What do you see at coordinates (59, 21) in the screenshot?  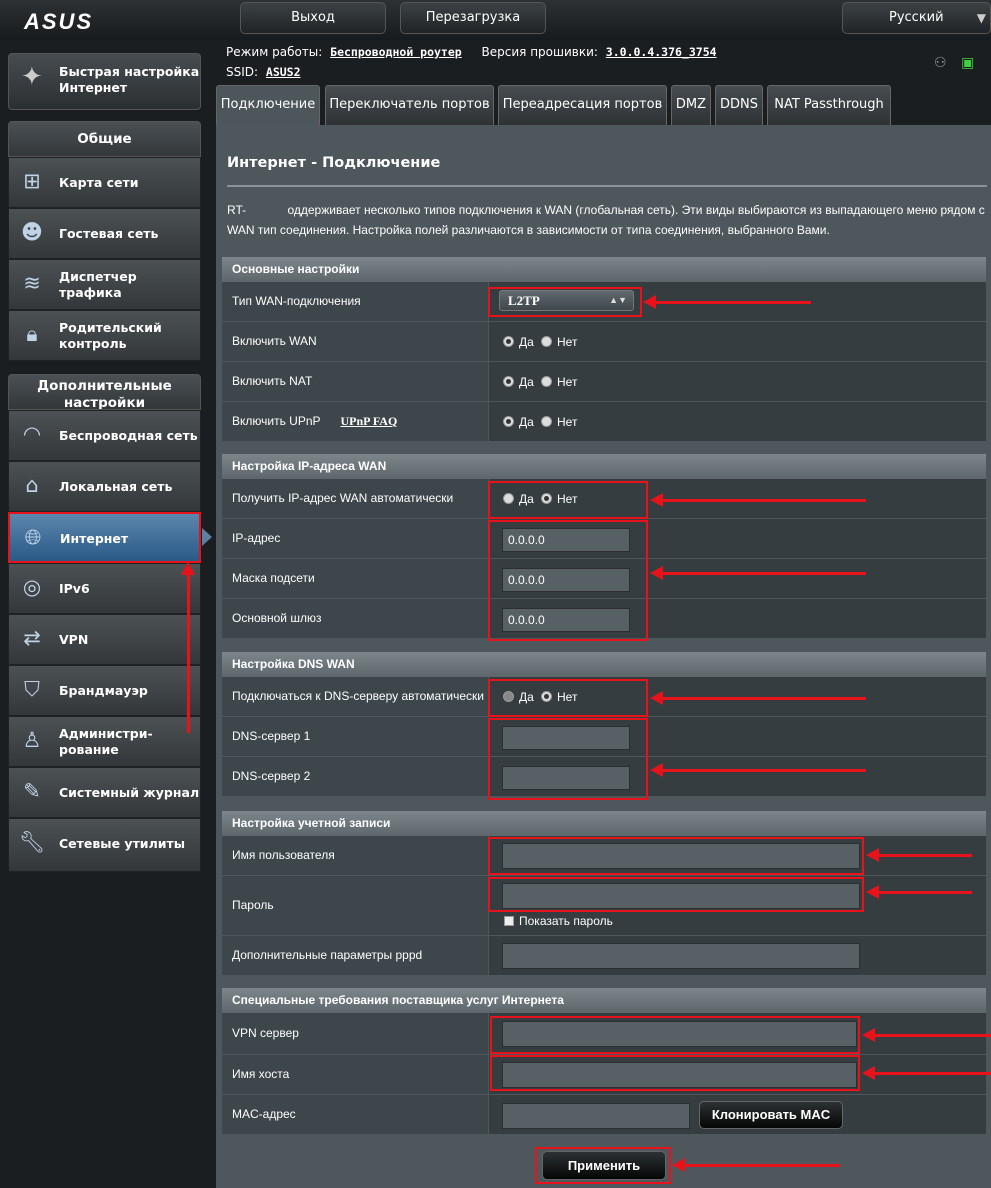 I see `asus-logo: ASUS` at bounding box center [59, 21].